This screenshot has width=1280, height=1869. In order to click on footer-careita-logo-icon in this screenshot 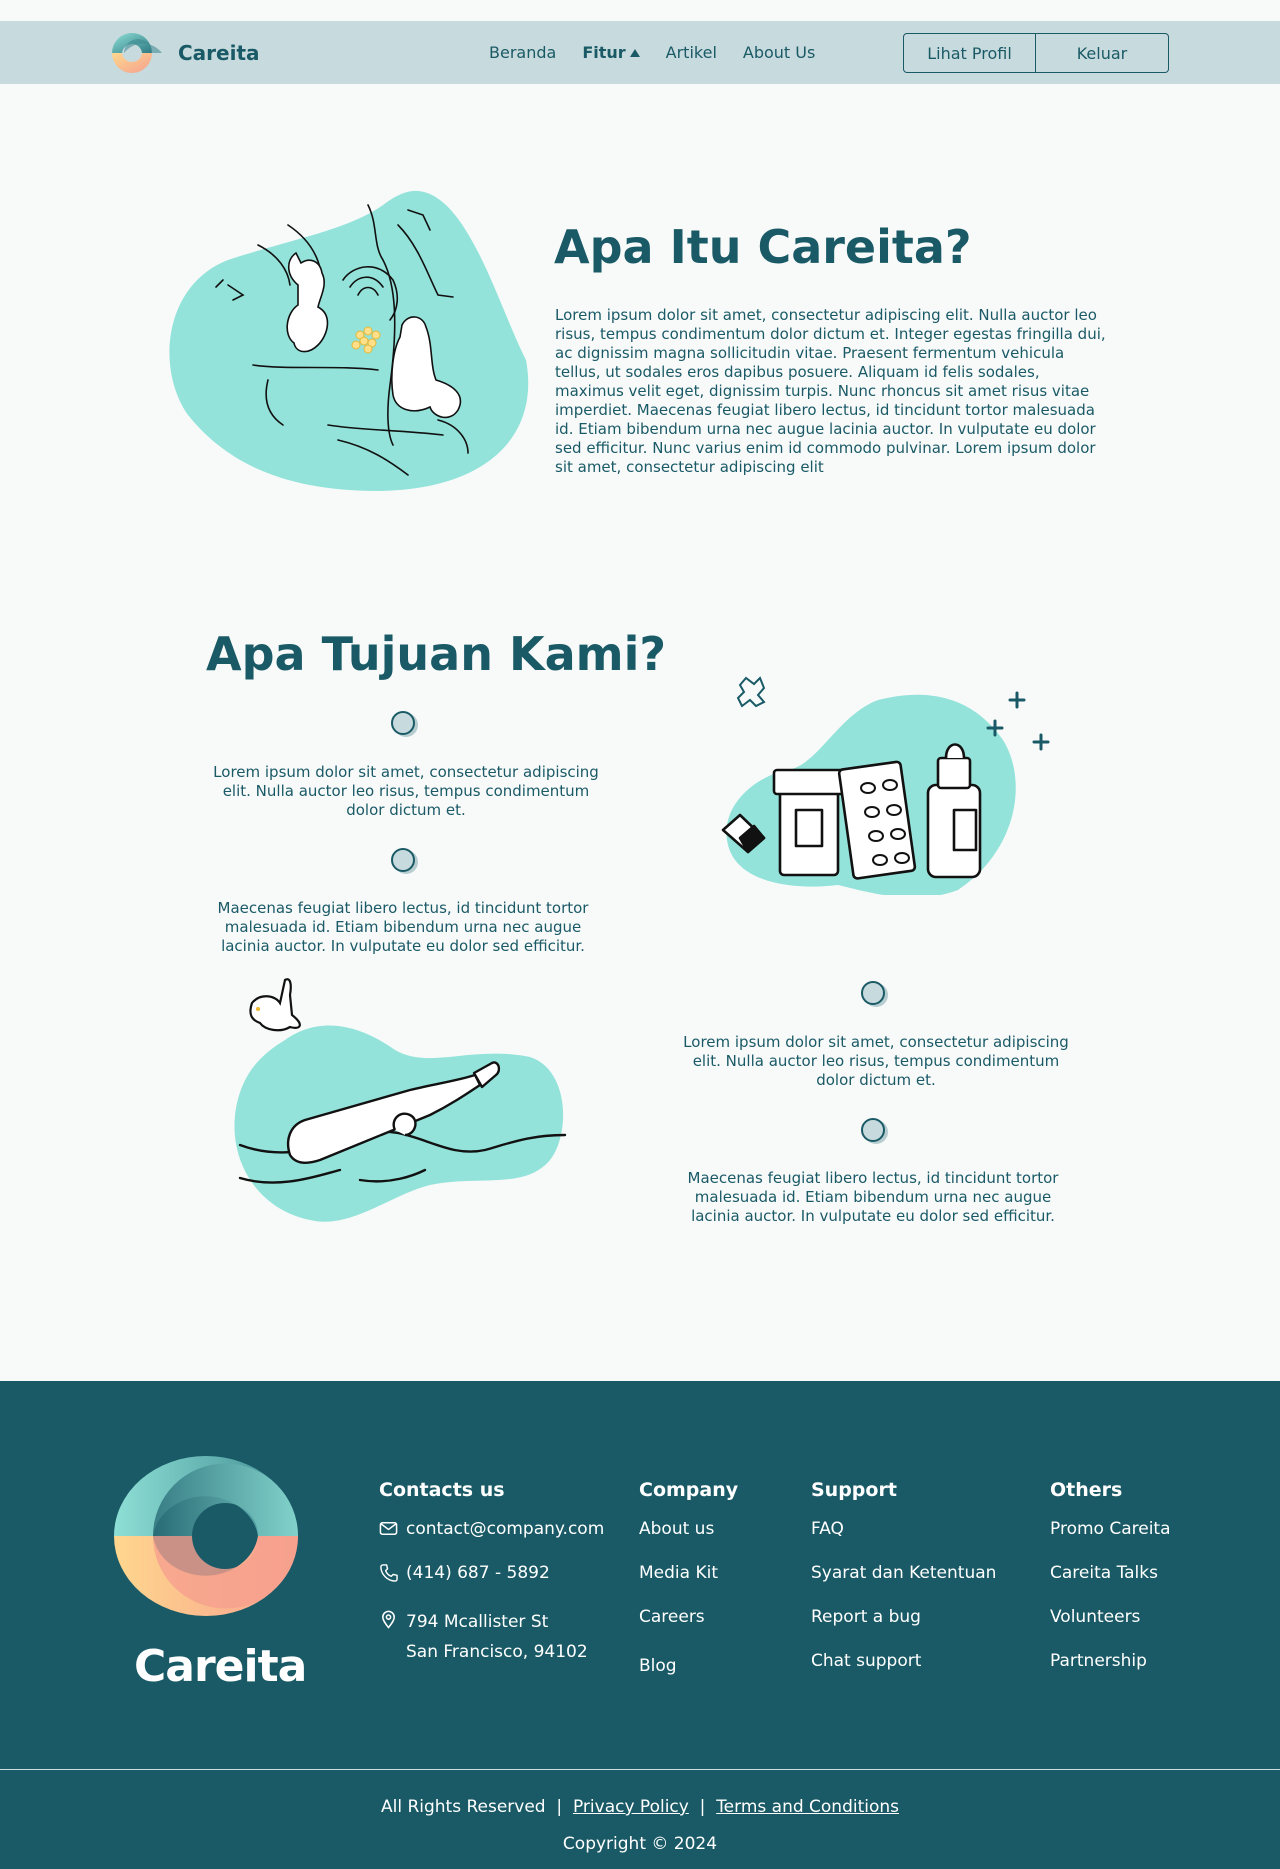, I will do `click(206, 1536)`.